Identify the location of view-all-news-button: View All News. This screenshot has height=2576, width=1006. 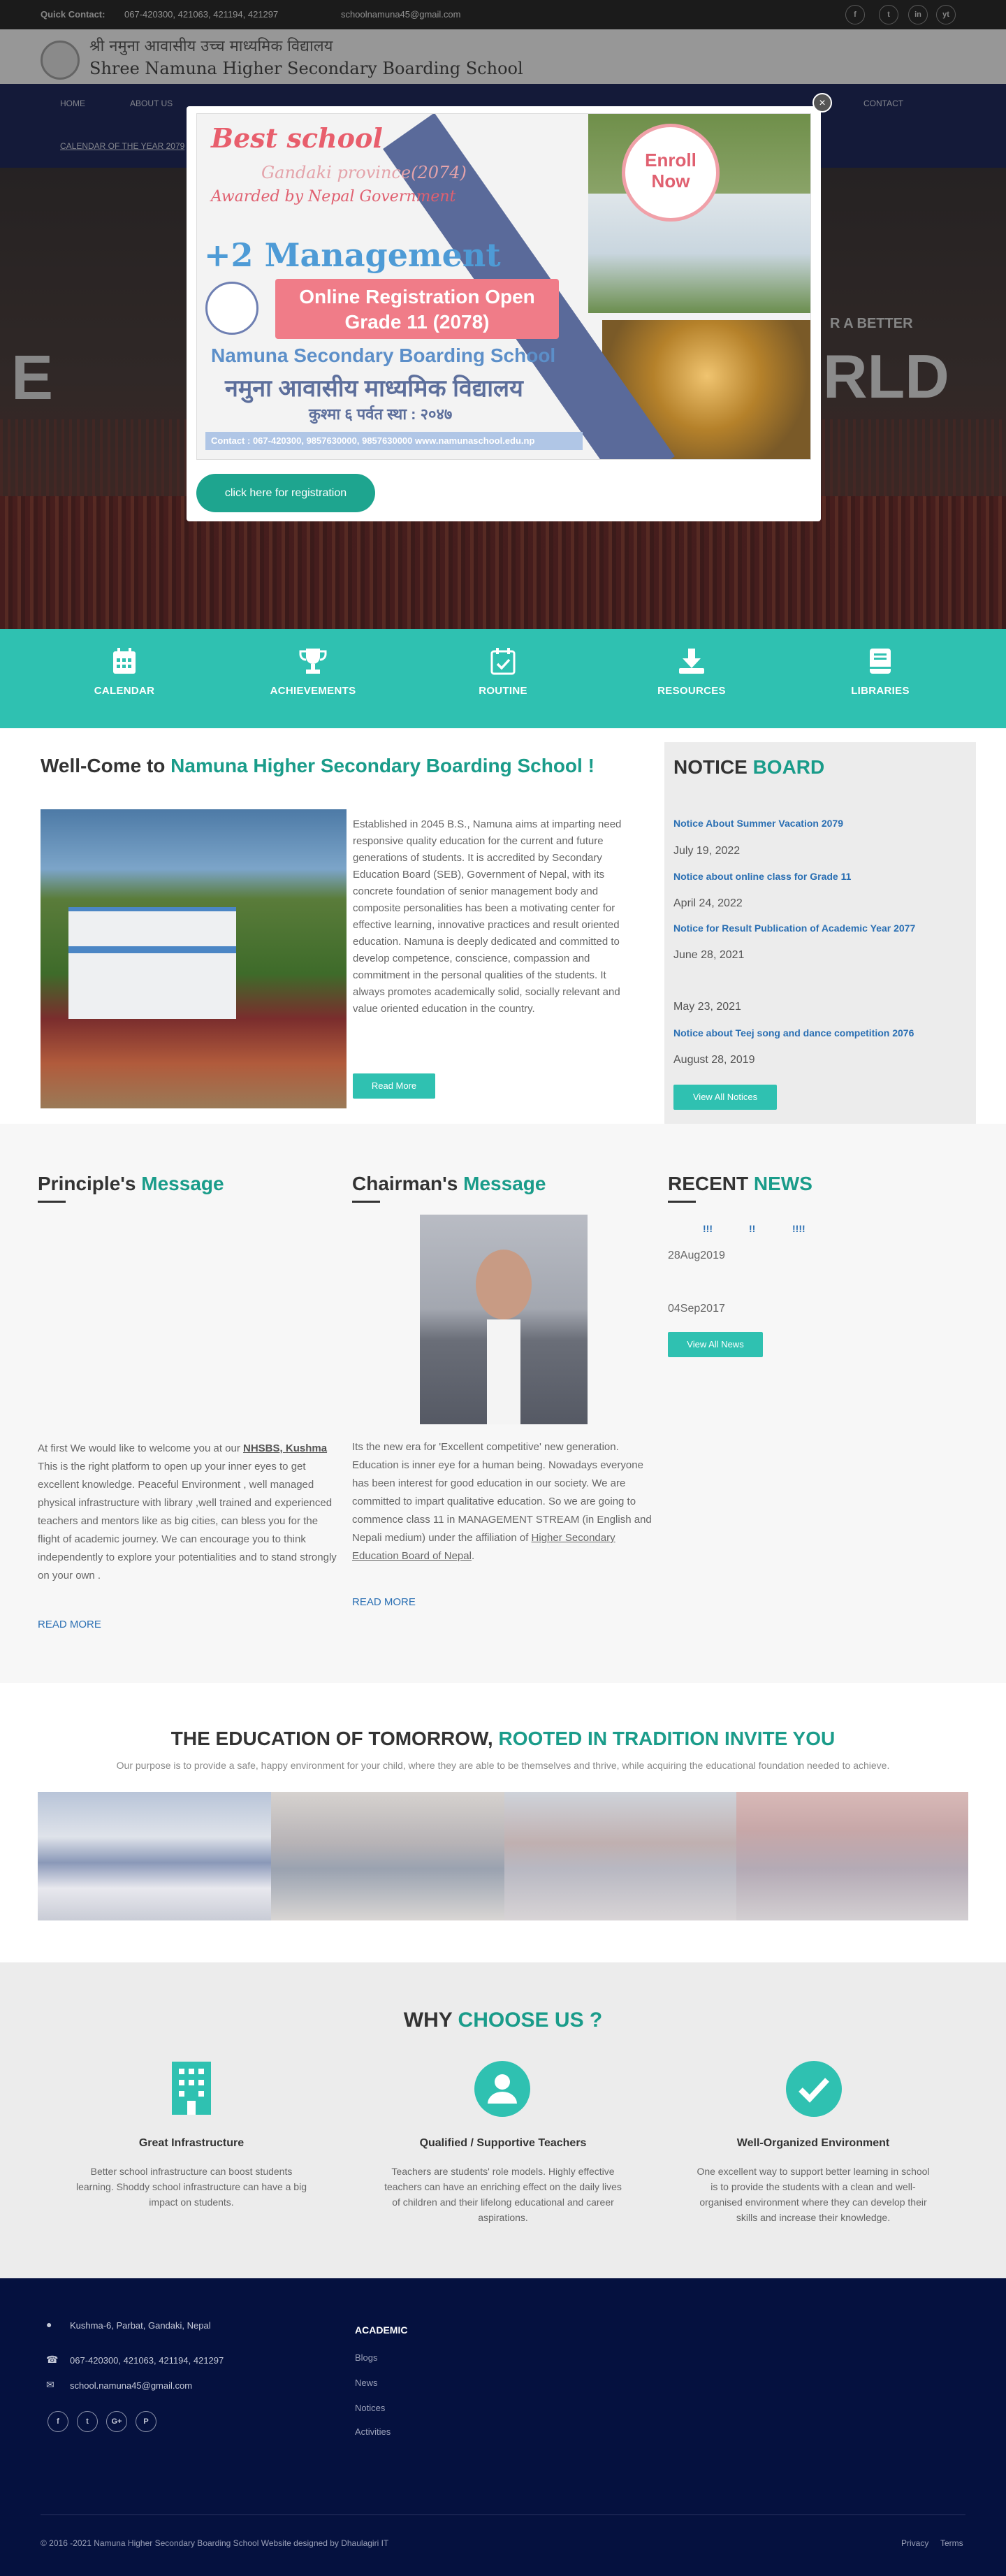
(716, 1344).